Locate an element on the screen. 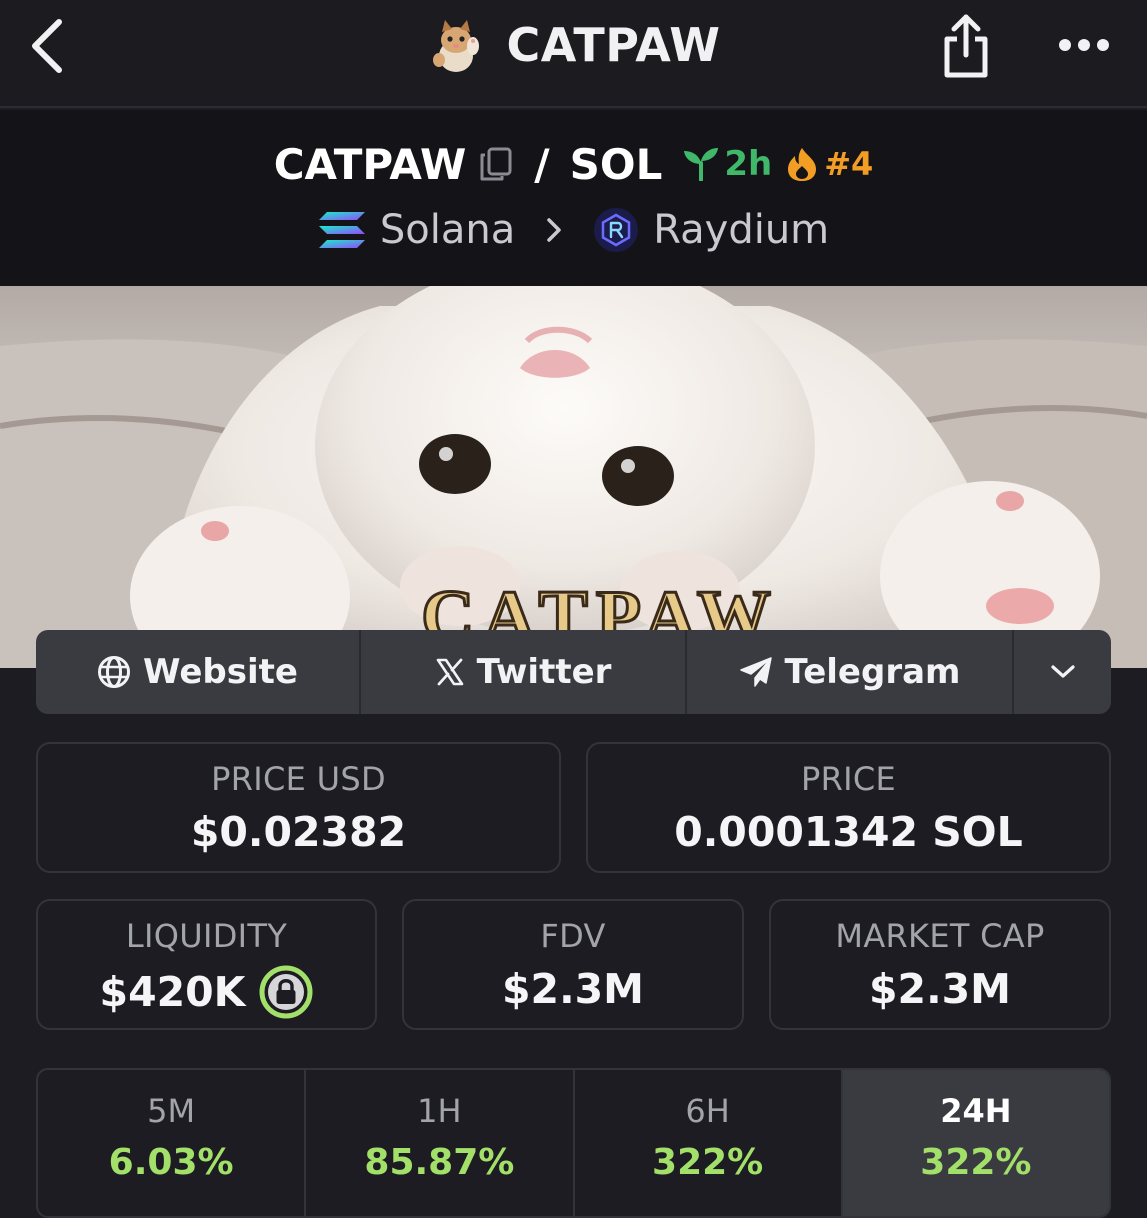 The width and height of the screenshot is (1147, 1218). trending-rank-badge: #4 is located at coordinates (829, 164).